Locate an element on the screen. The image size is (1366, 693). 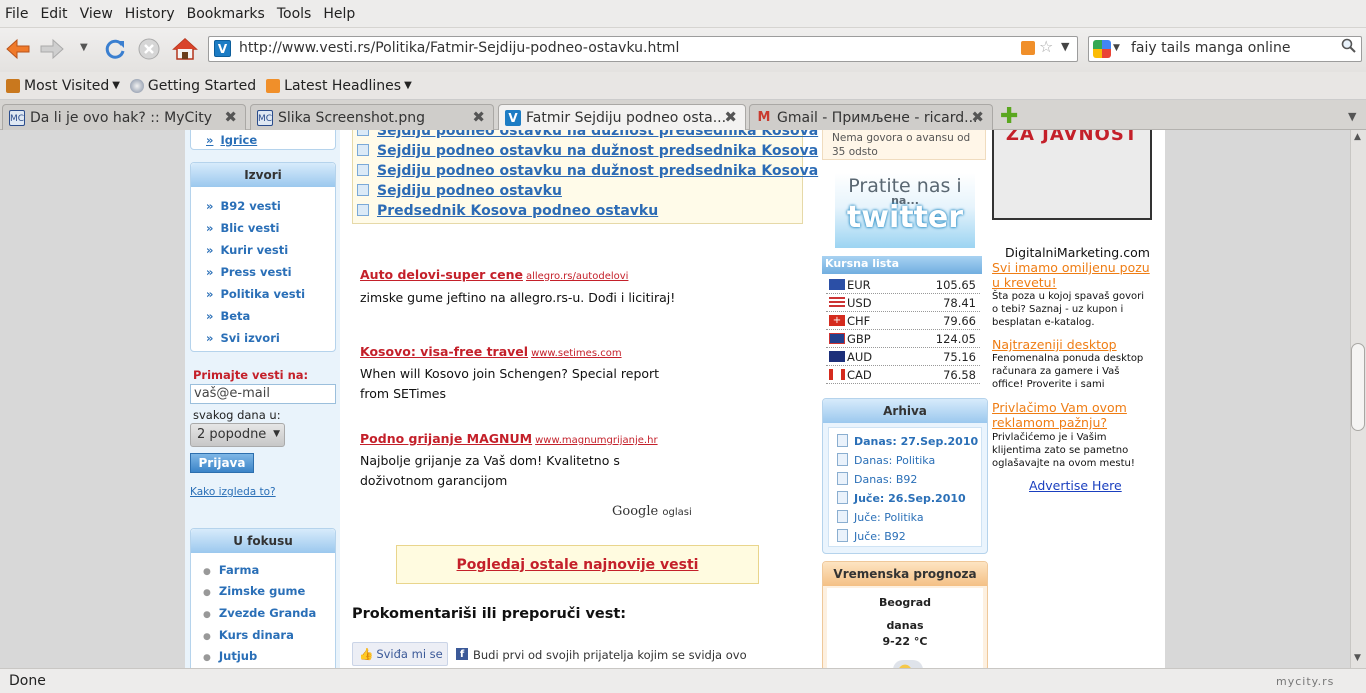
focus-link: Farma is located at coordinates (231, 570).